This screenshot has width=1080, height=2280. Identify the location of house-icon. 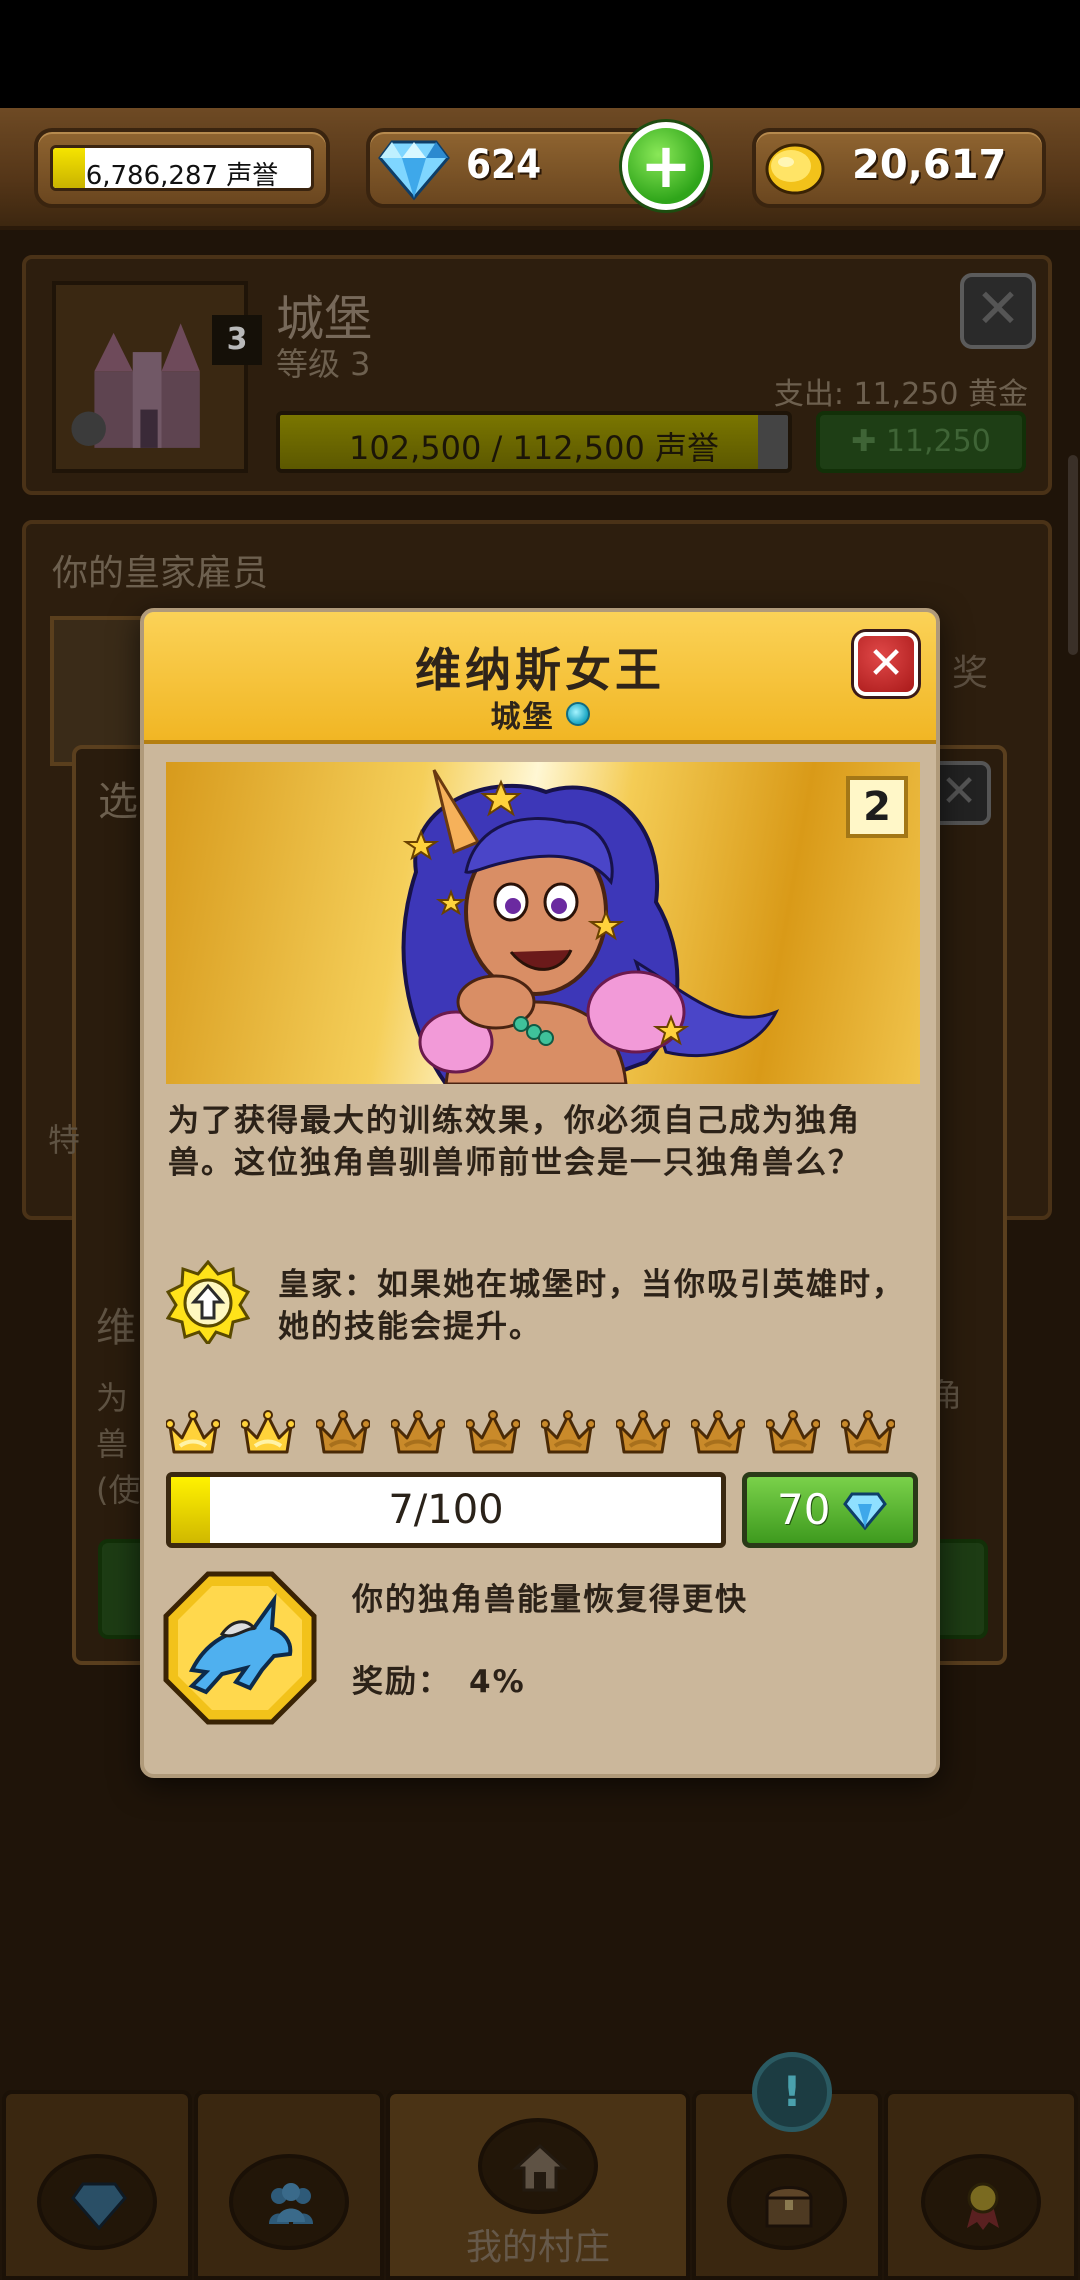
(540, 2167).